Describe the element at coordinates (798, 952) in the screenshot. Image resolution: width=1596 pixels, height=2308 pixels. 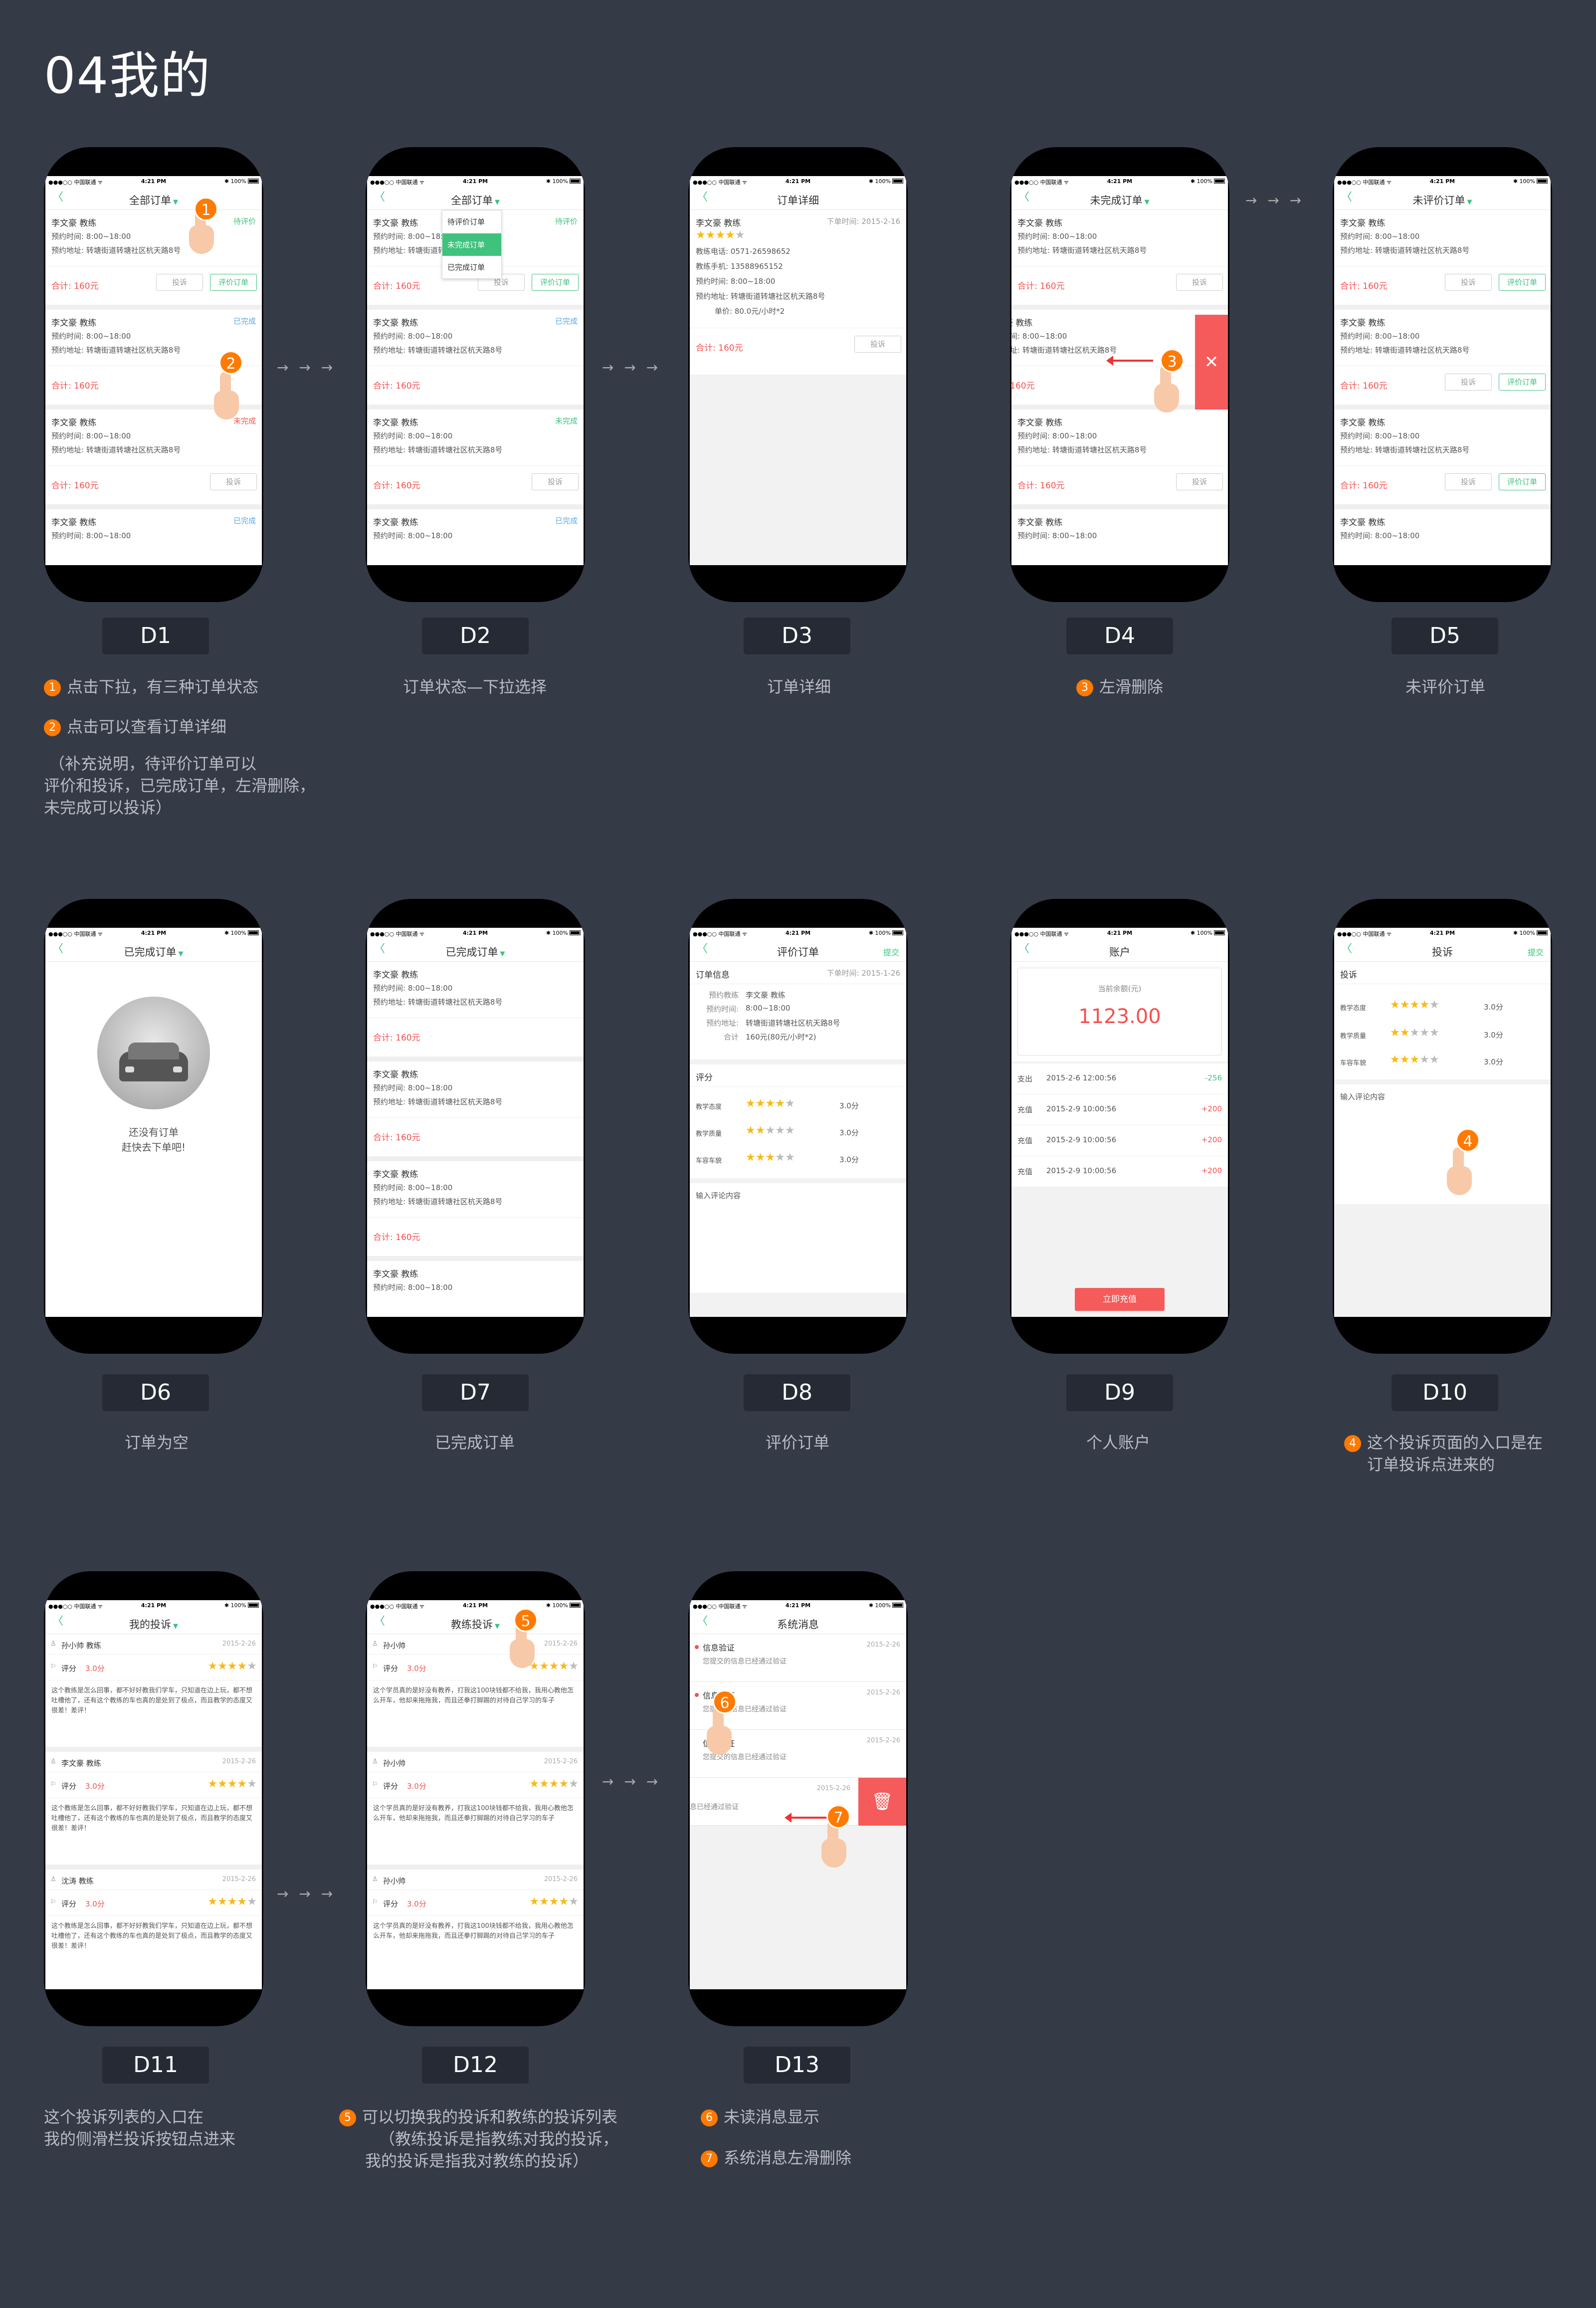
I see `nav-title: 评价订单` at that location.